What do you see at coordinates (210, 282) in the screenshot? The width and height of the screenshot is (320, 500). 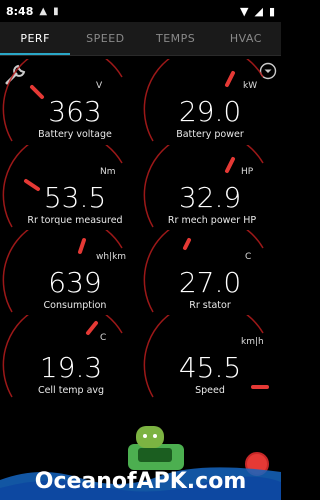 I see `value: 27.0` at bounding box center [210, 282].